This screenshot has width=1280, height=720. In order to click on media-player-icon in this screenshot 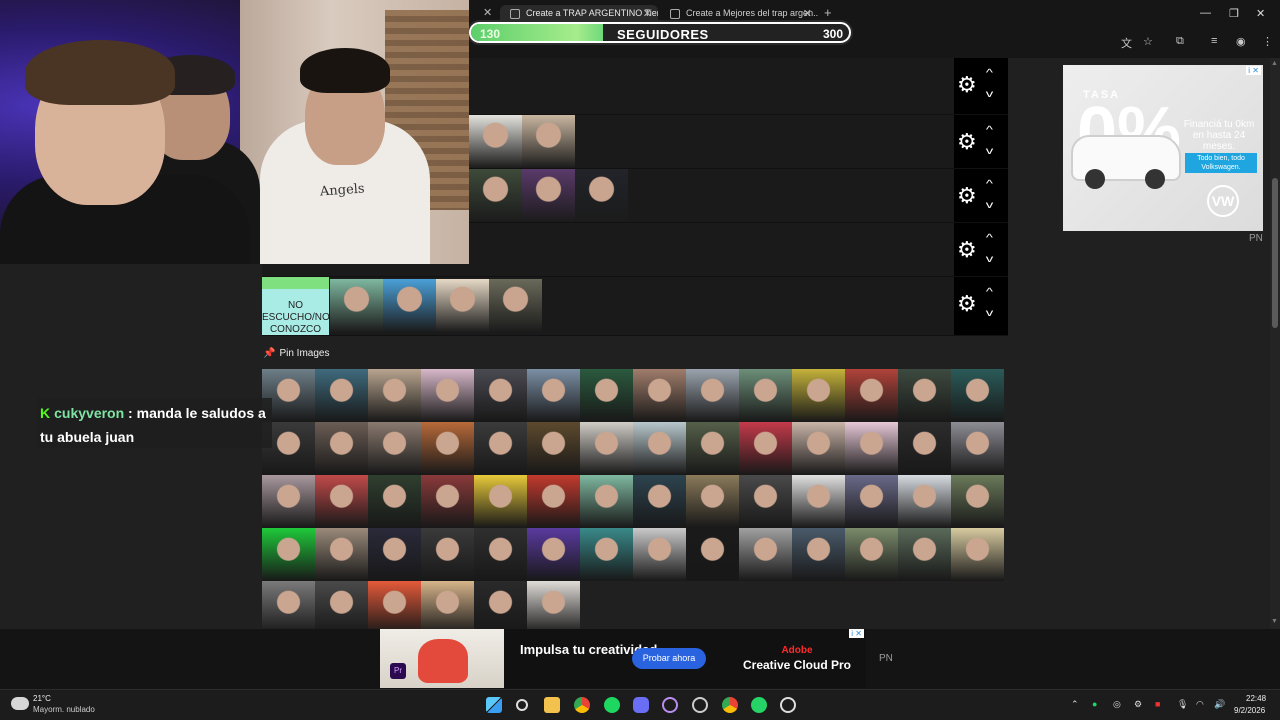, I will do `click(788, 705)`.